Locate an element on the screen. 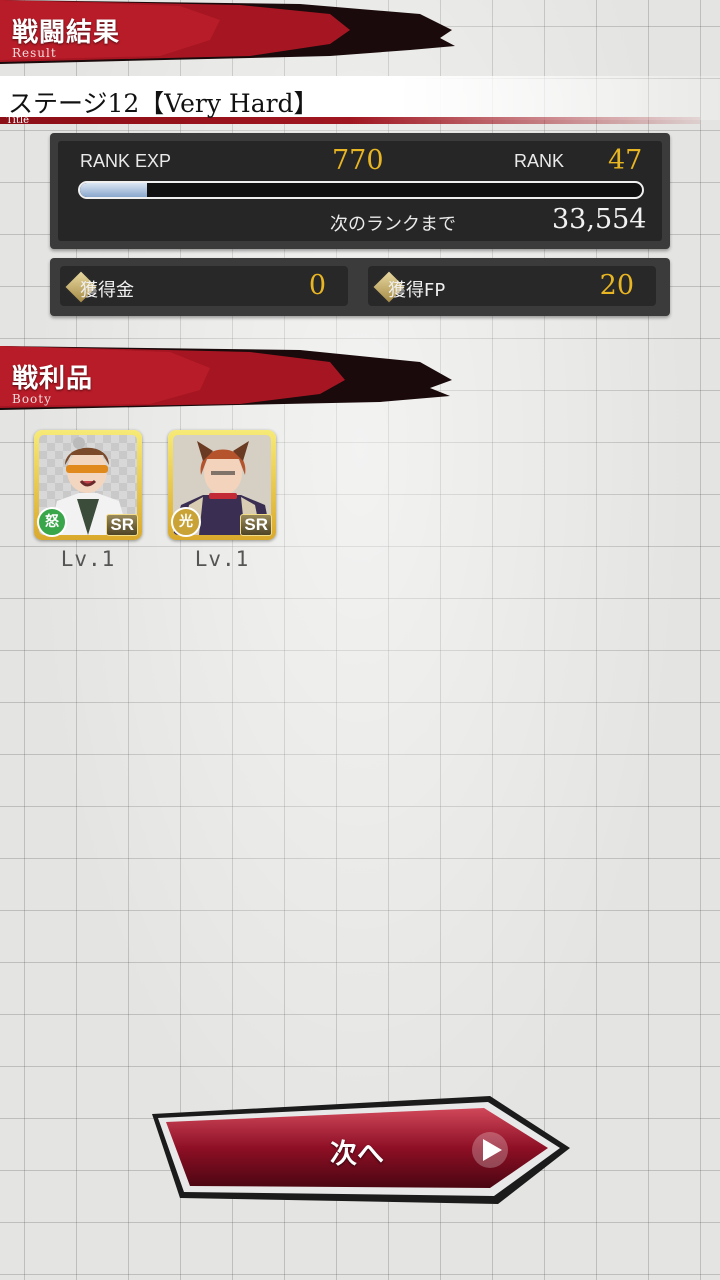 The width and height of the screenshot is (720, 1280). next-button-label: 次へ is located at coordinates (357, 1154).